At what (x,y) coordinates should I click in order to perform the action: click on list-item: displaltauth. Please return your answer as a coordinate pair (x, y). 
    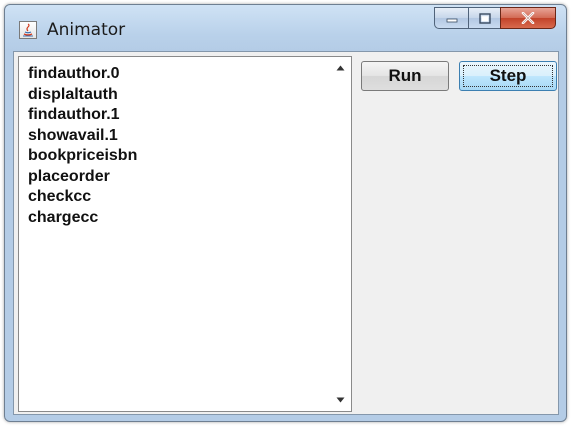
    Looking at the image, I should click on (174, 95).